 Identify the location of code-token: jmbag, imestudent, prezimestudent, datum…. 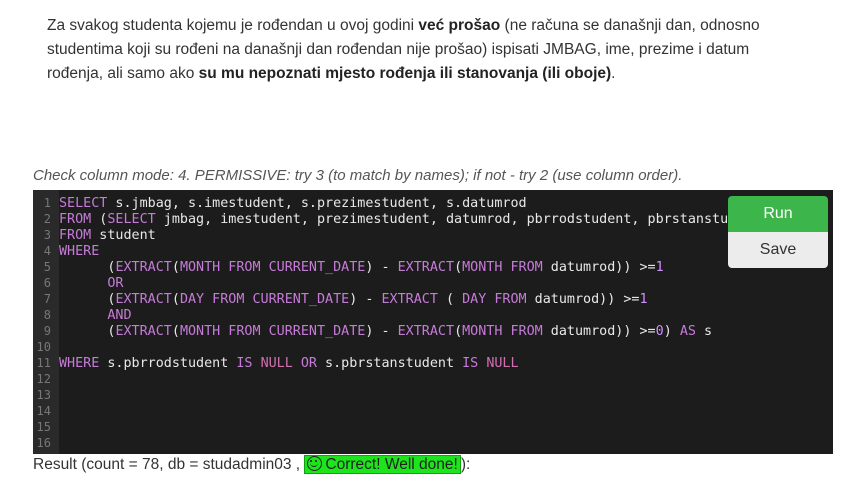
(462, 219).